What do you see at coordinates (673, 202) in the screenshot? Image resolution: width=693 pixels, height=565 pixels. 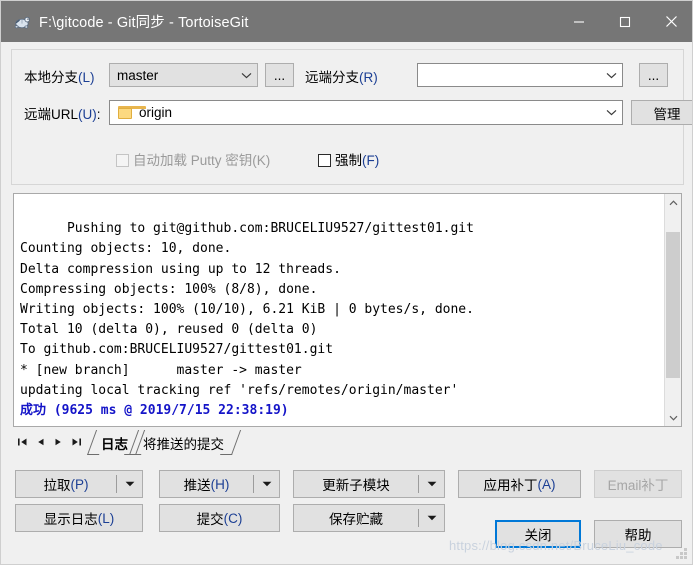 I see `scroll-up-icon` at bounding box center [673, 202].